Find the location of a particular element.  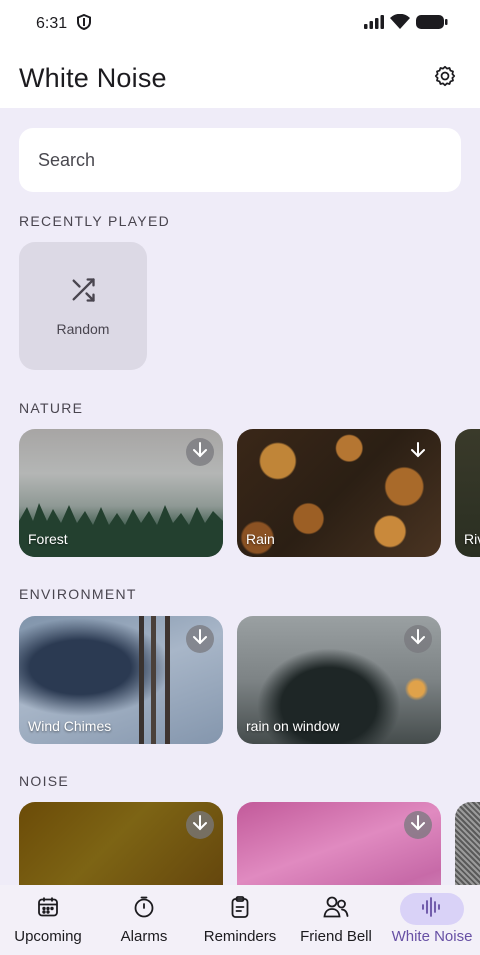

sound-card-white-noise is located at coordinates (467, 843).